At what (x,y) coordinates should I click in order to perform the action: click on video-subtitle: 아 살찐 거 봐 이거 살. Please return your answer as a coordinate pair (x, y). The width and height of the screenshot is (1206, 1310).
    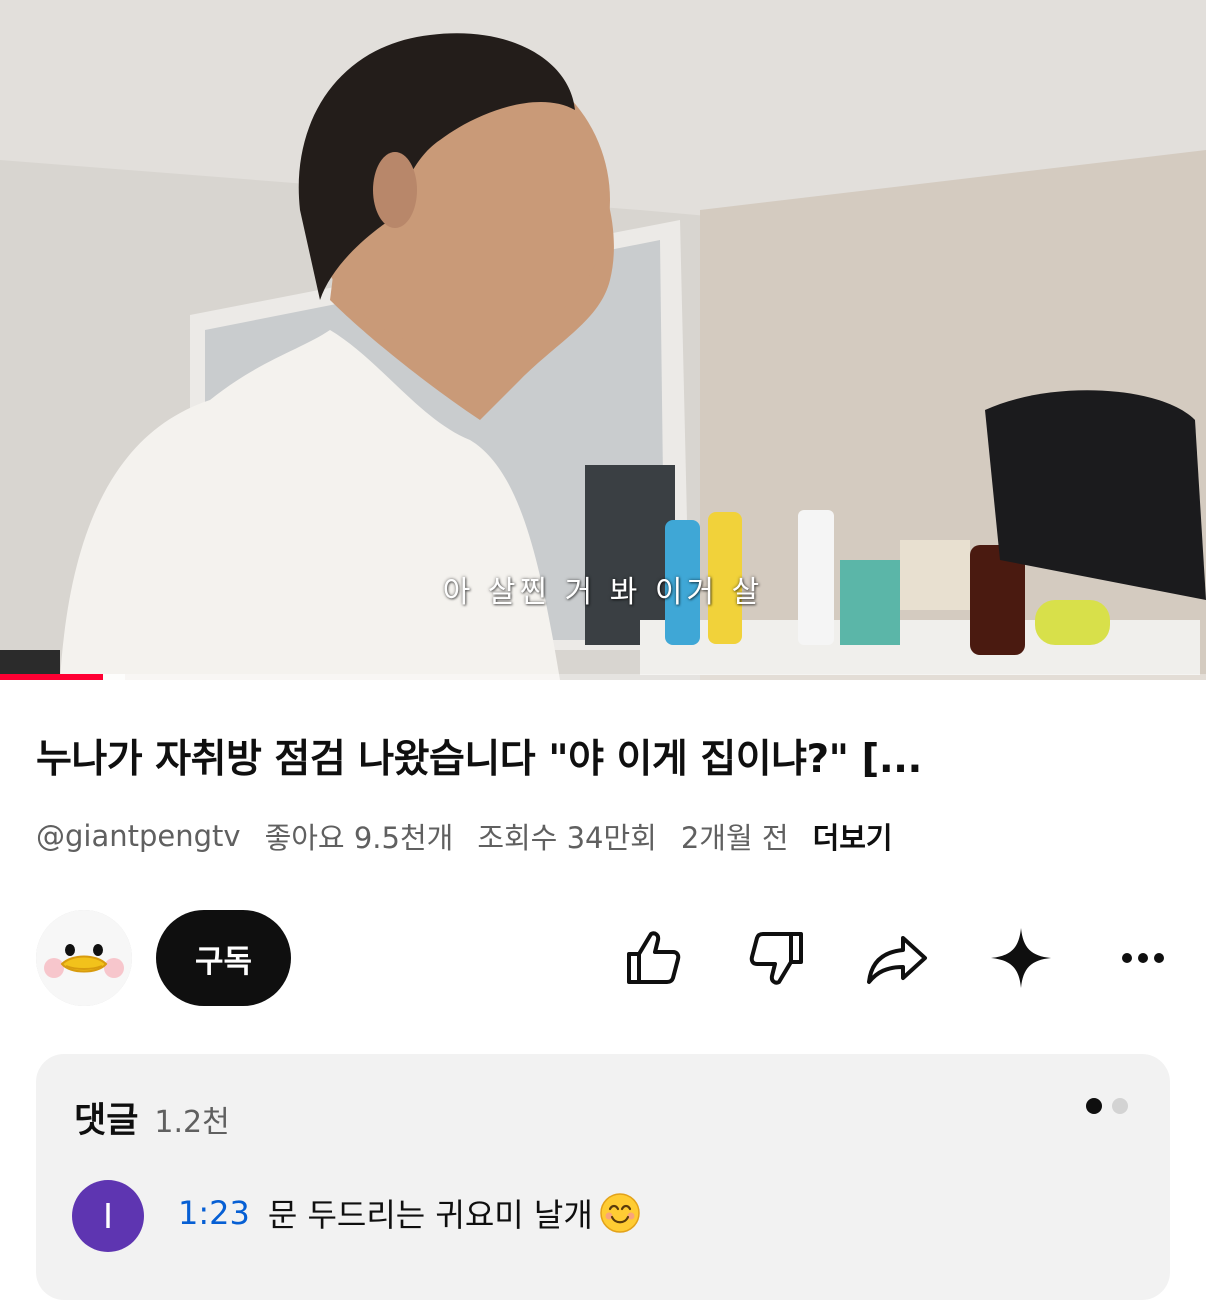
    Looking at the image, I should click on (603, 592).